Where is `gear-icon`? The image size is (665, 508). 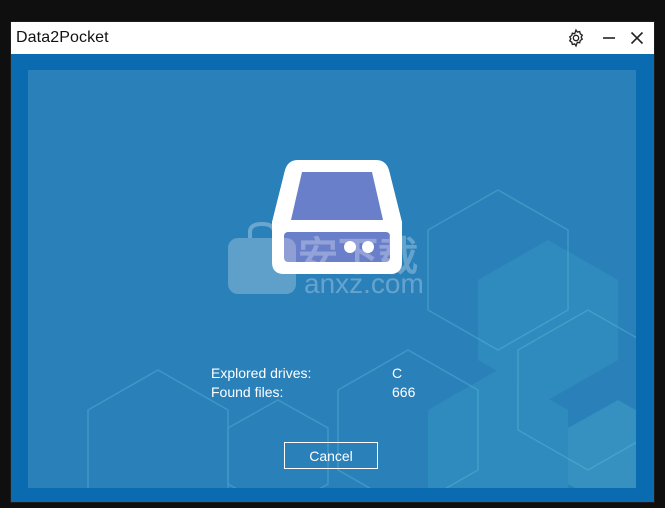
gear-icon is located at coordinates (576, 38).